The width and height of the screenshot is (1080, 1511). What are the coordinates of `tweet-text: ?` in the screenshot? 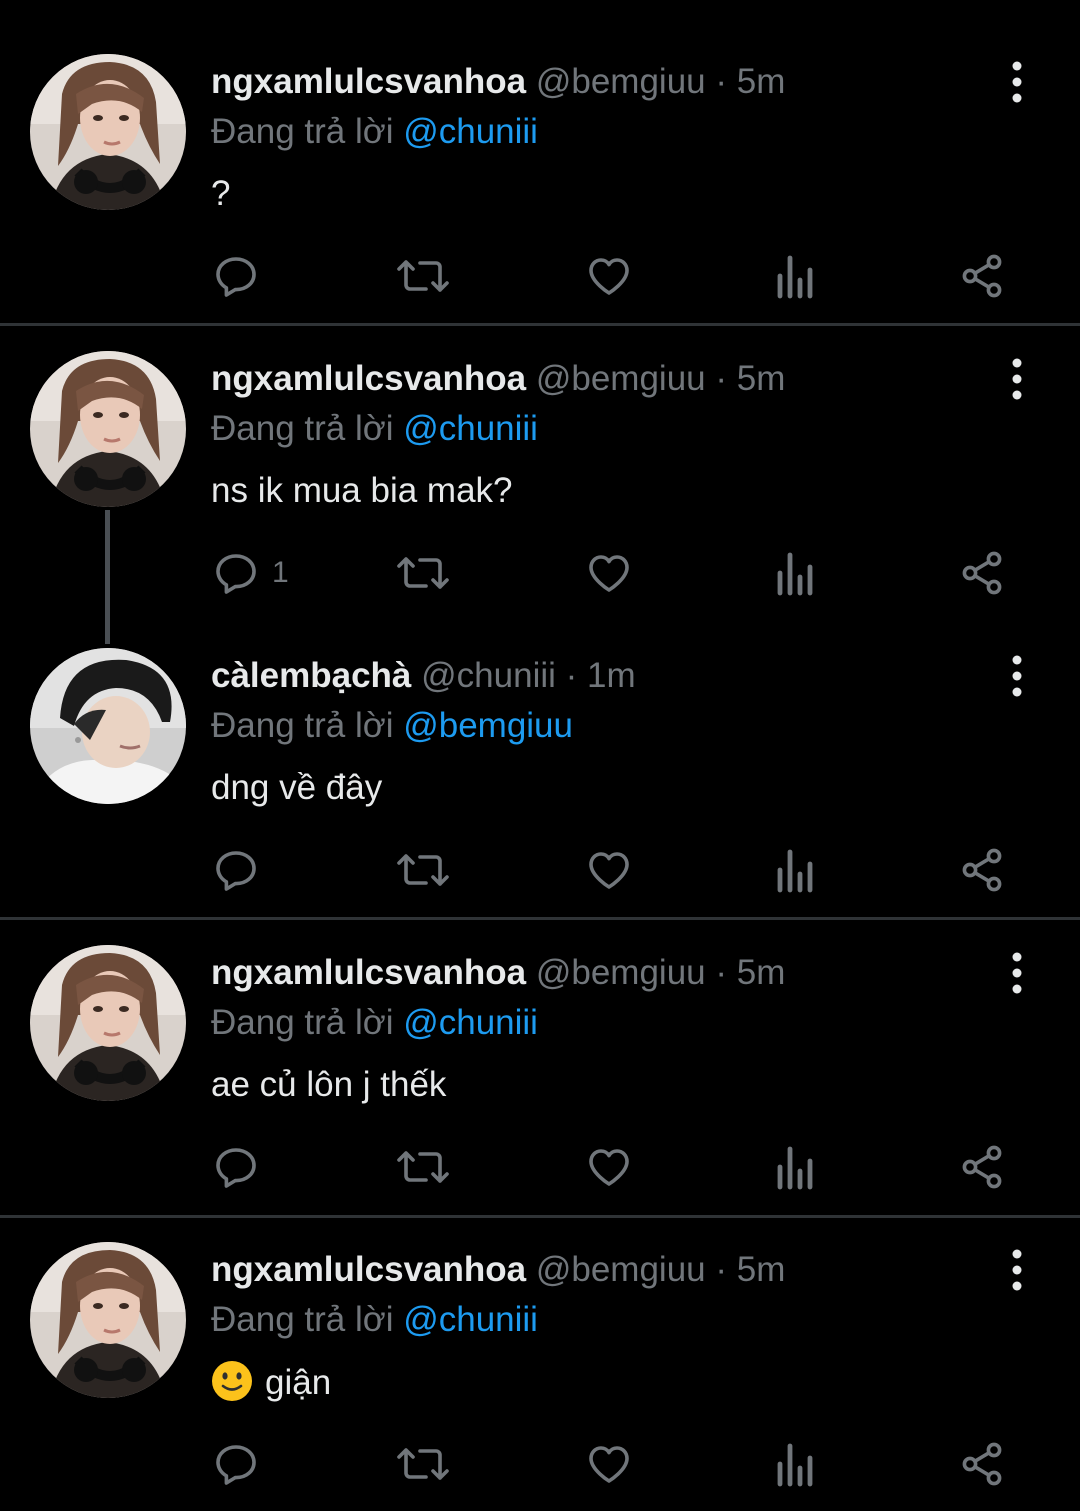 It's located at (221, 193).